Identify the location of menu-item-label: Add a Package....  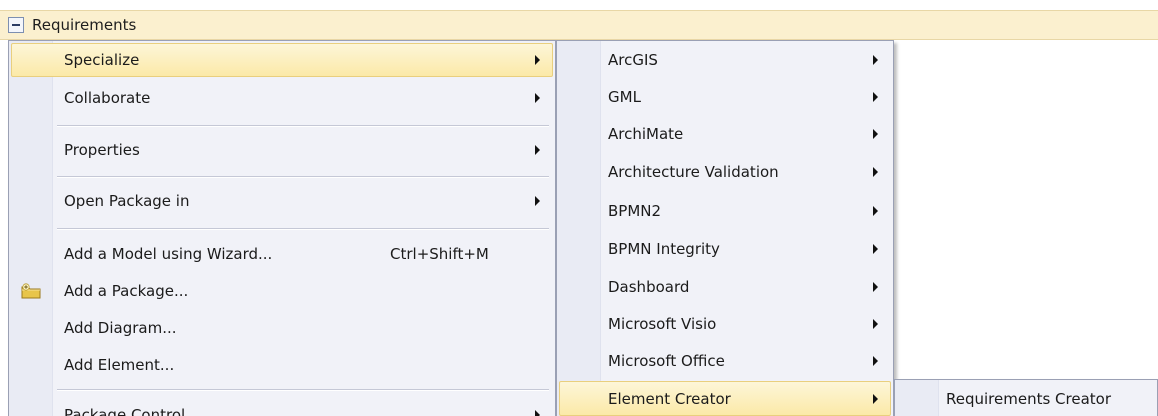
(126, 291).